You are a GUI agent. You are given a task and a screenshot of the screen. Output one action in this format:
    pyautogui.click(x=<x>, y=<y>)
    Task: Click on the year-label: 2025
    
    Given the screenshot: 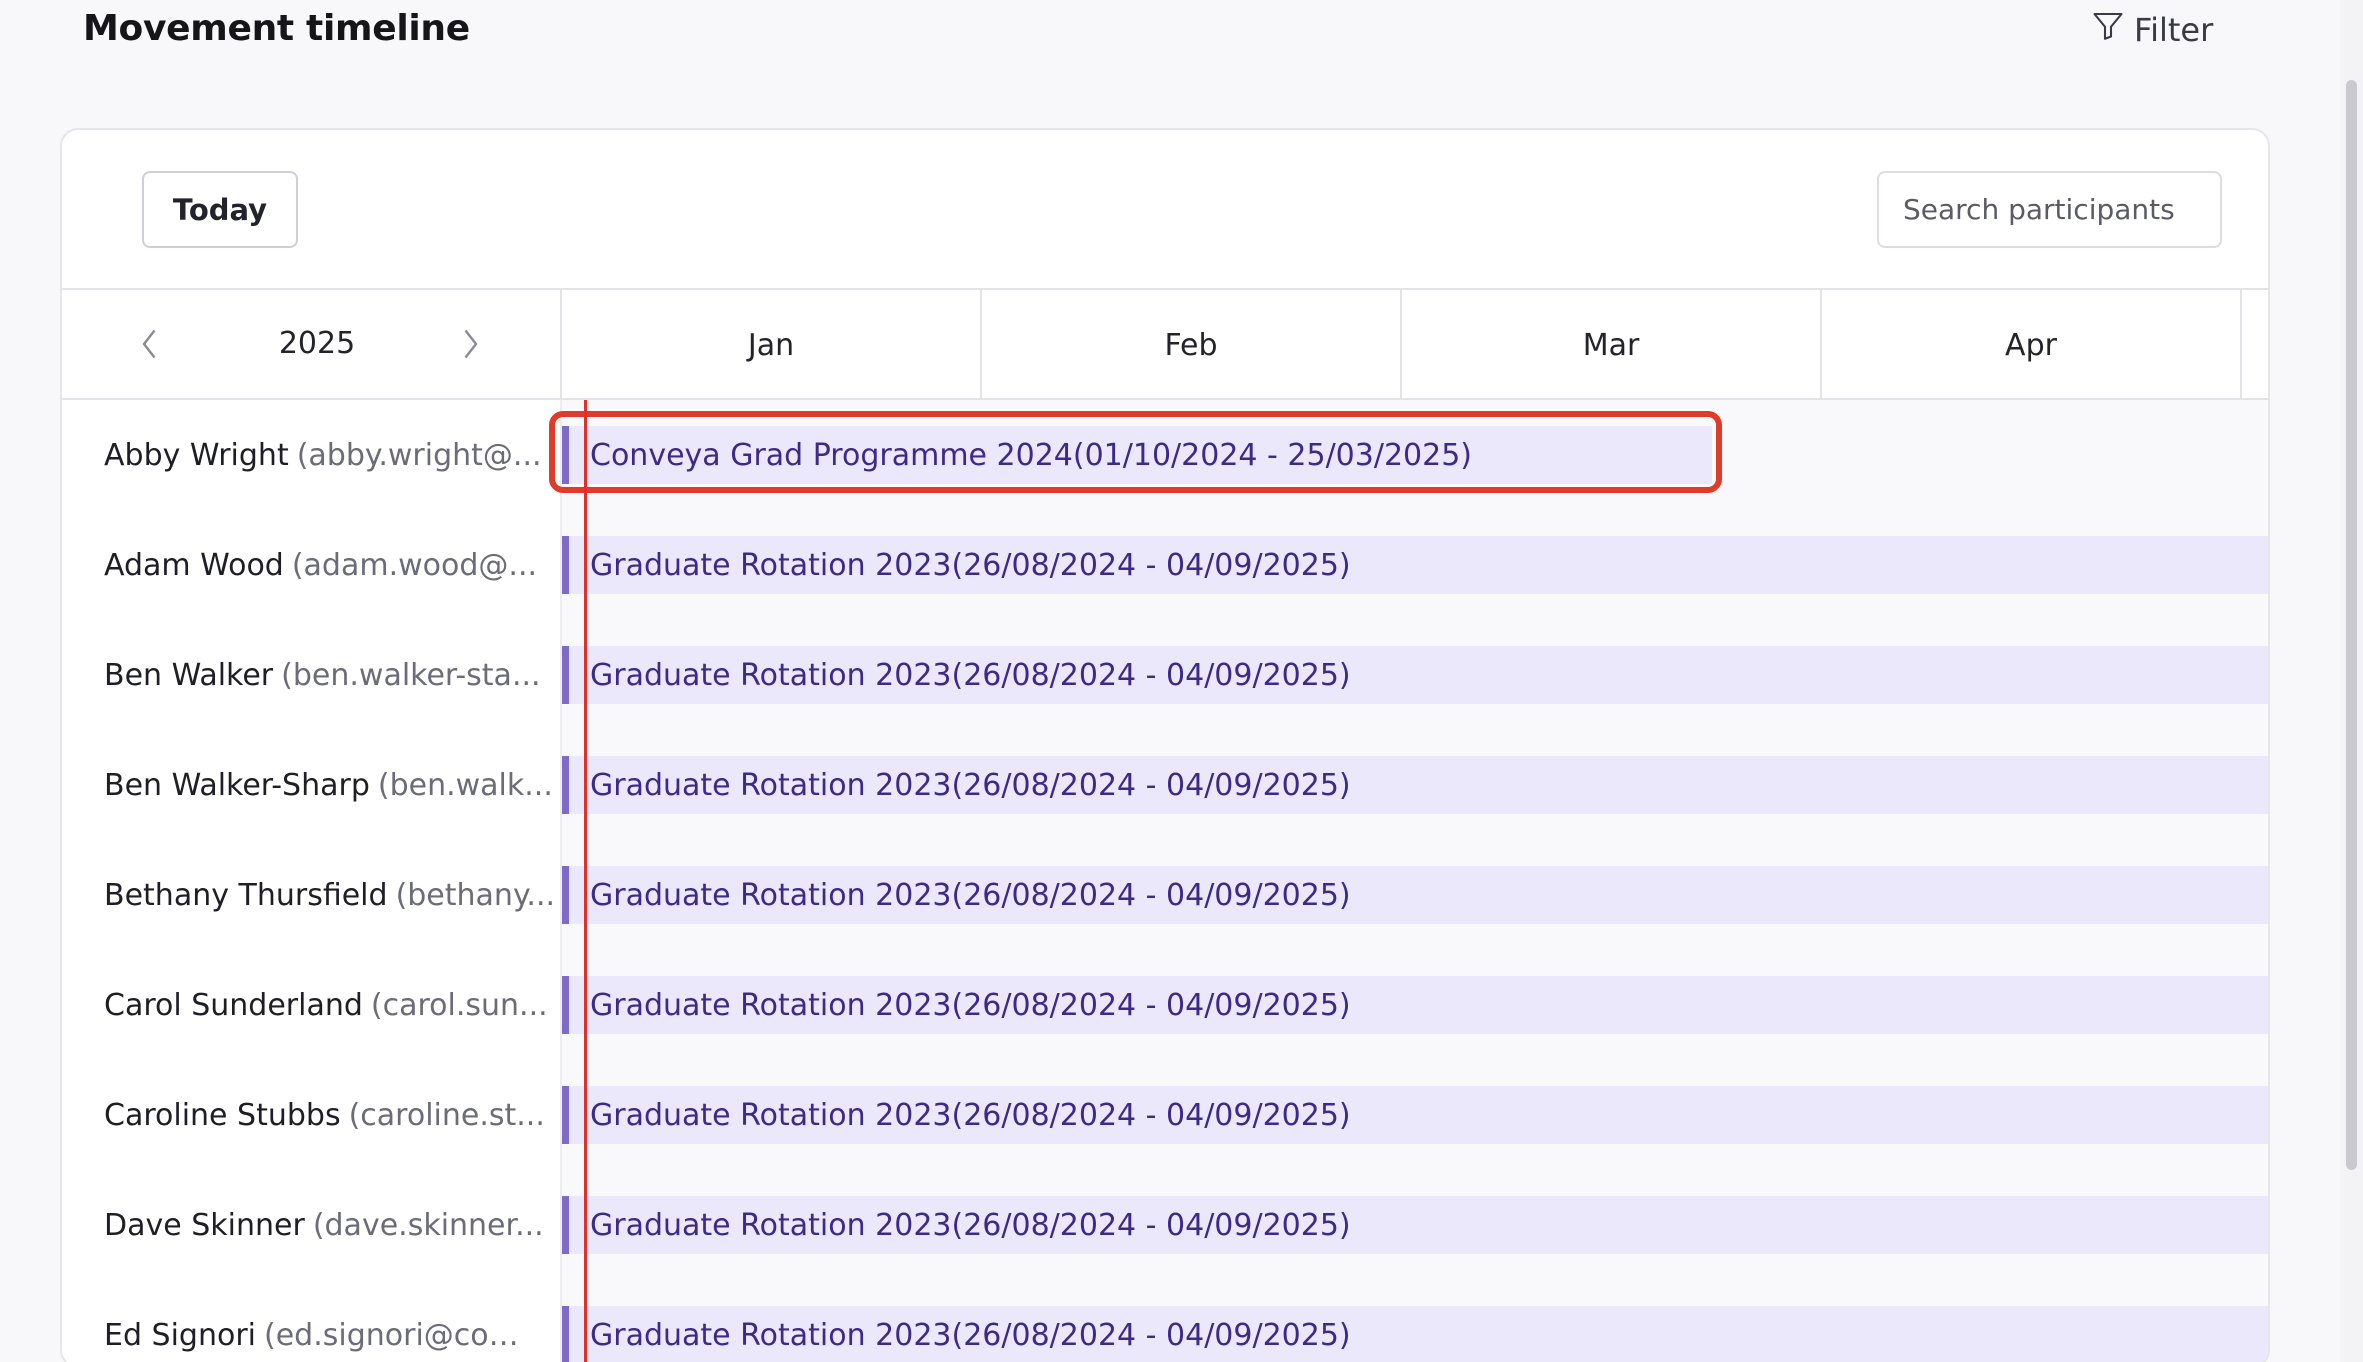 What is the action you would take?
    pyautogui.click(x=317, y=343)
    